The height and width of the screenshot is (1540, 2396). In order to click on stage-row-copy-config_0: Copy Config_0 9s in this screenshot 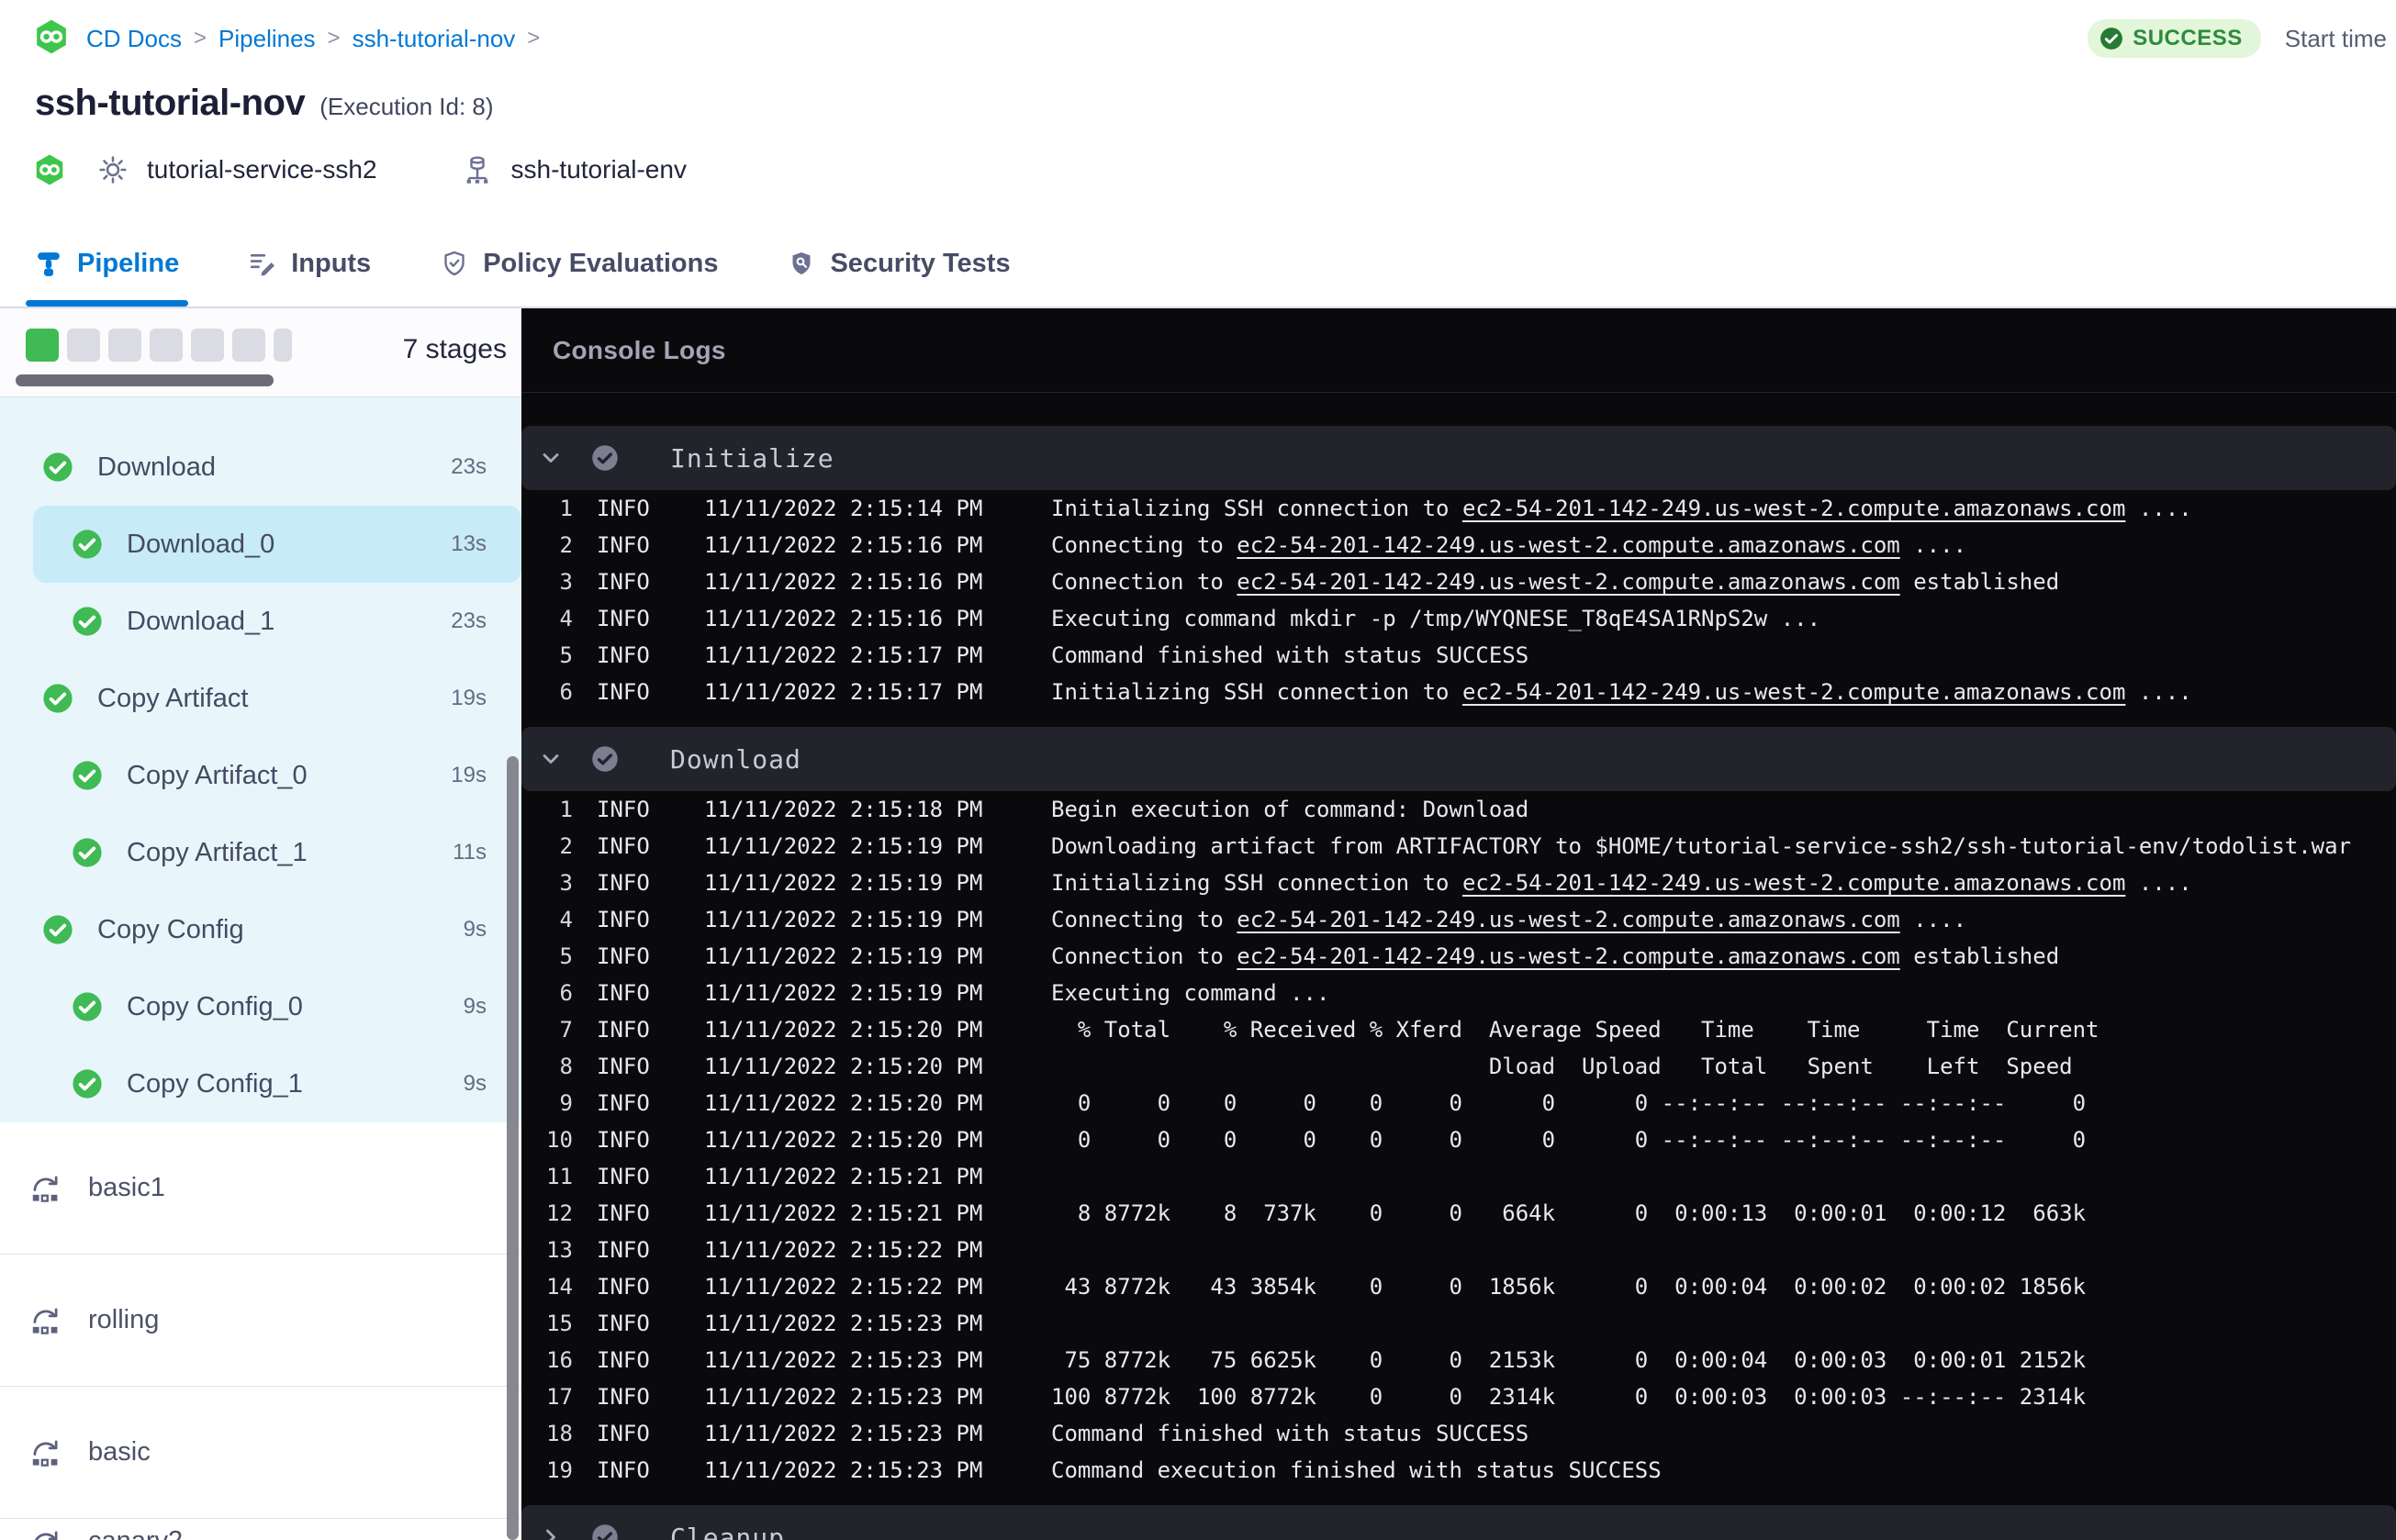, I will do `click(260, 1007)`.